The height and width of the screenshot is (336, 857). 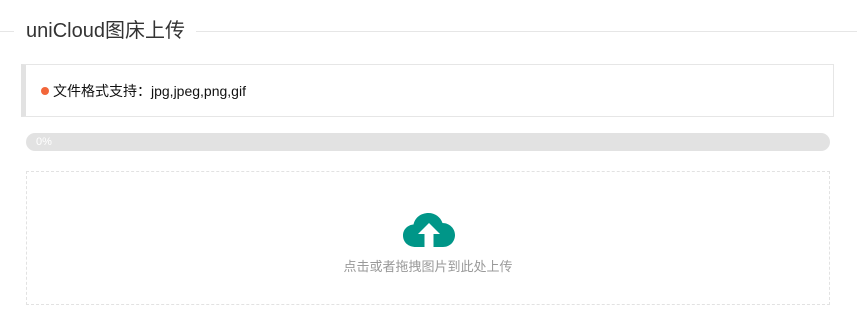 What do you see at coordinates (44, 142) in the screenshot?
I see `upload-progress-label: 0%` at bounding box center [44, 142].